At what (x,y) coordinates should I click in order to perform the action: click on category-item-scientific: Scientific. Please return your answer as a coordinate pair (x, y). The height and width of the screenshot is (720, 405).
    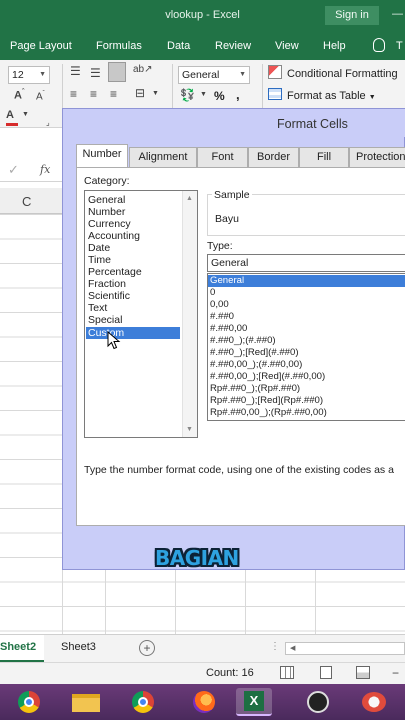
    Looking at the image, I should click on (109, 296).